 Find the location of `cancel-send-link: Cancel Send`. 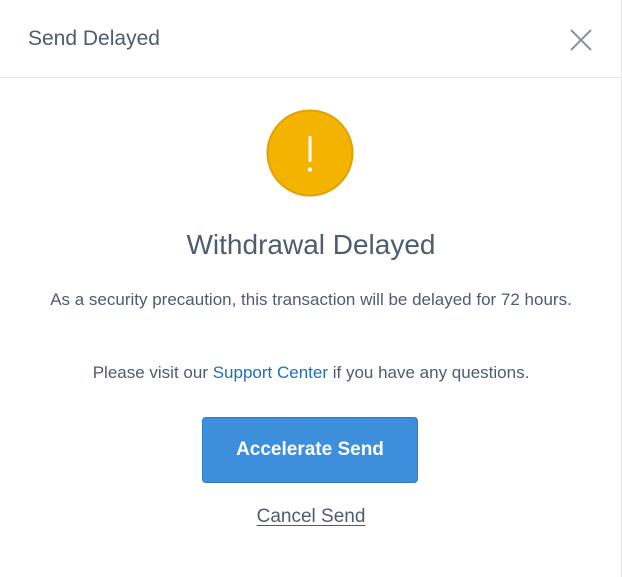

cancel-send-link: Cancel Send is located at coordinates (311, 516).